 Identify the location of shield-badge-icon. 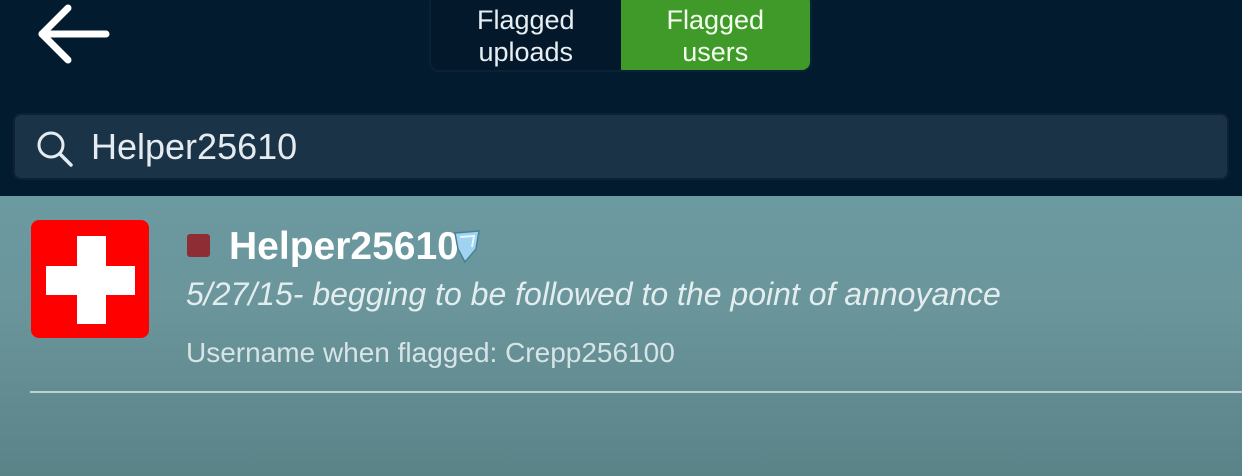
(467, 247).